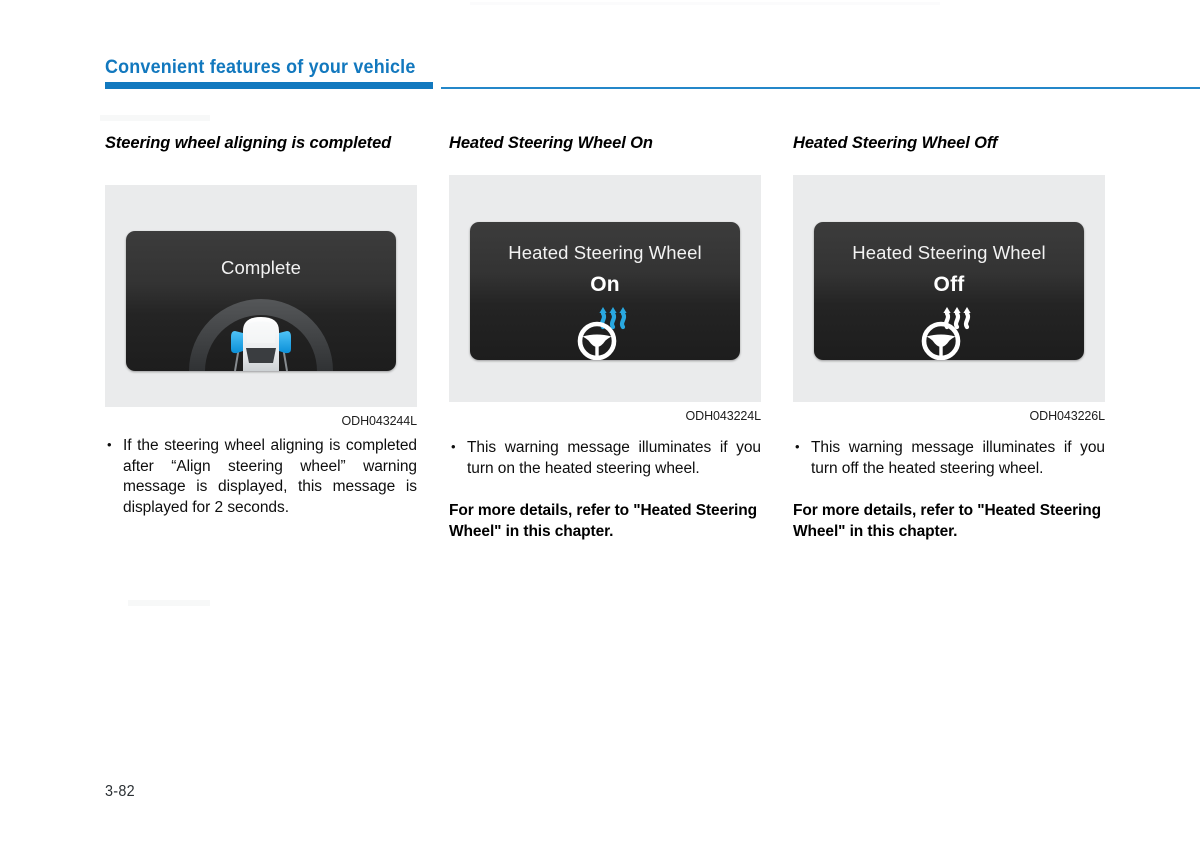 The width and height of the screenshot is (1200, 861). I want to click on section-heading: Heated Steering Wheel On, so click(551, 143).